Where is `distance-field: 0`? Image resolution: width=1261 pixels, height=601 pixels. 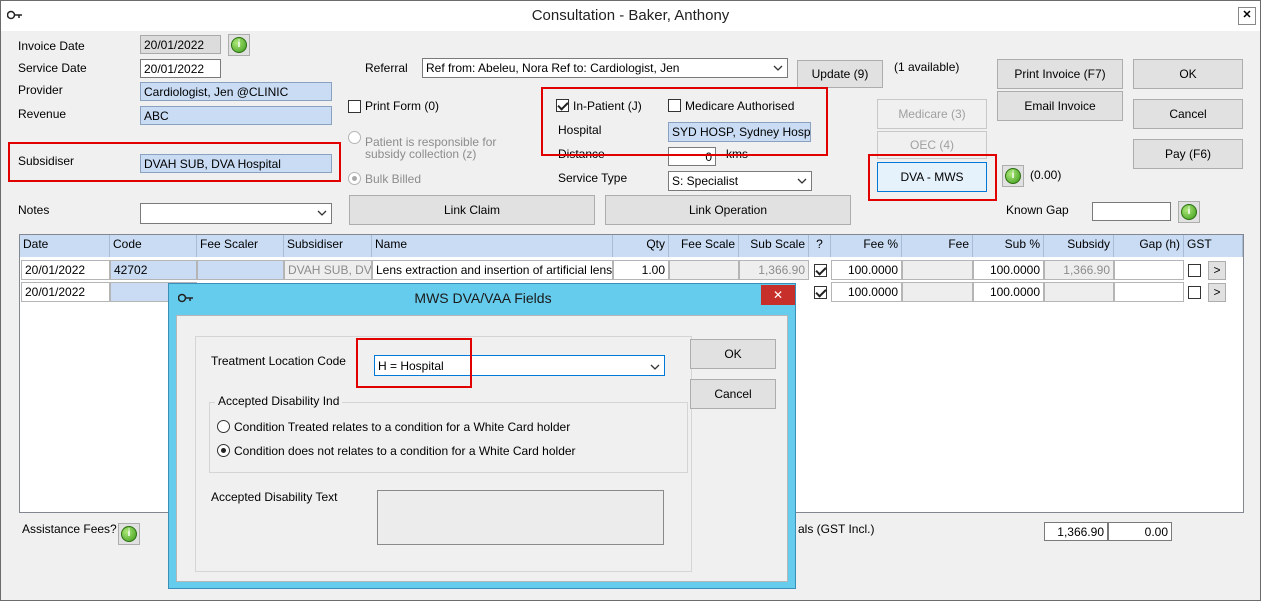 distance-field: 0 is located at coordinates (692, 156).